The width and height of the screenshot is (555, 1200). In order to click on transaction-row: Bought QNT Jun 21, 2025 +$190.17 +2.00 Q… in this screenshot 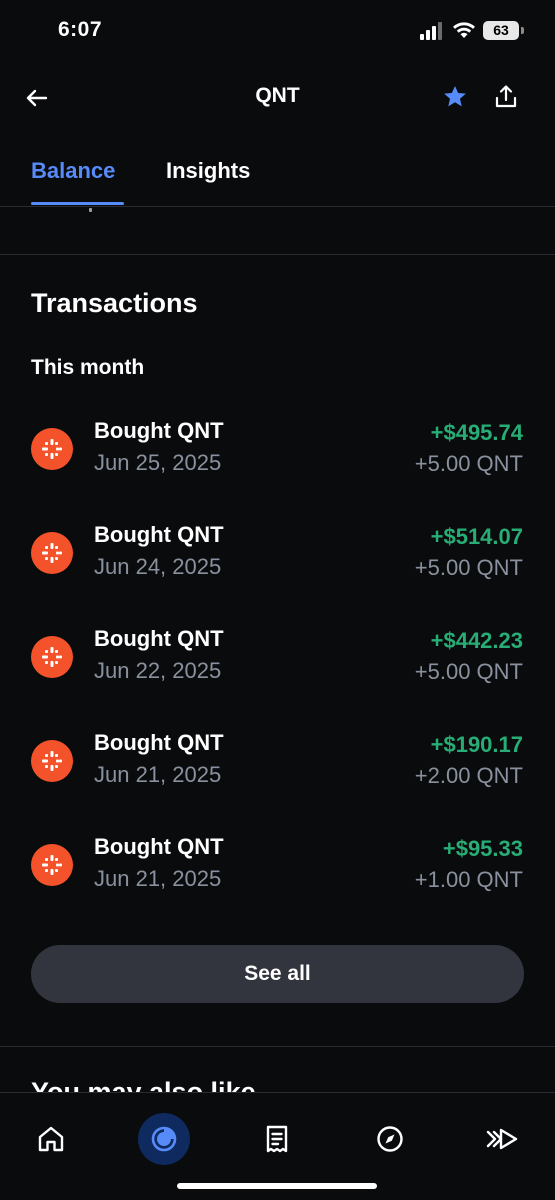, I will do `click(277, 774)`.